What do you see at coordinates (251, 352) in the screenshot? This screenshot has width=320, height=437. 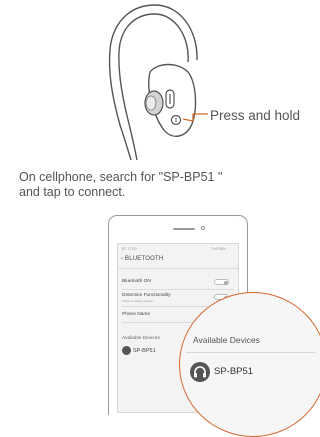 I see `magnifier-divider` at bounding box center [251, 352].